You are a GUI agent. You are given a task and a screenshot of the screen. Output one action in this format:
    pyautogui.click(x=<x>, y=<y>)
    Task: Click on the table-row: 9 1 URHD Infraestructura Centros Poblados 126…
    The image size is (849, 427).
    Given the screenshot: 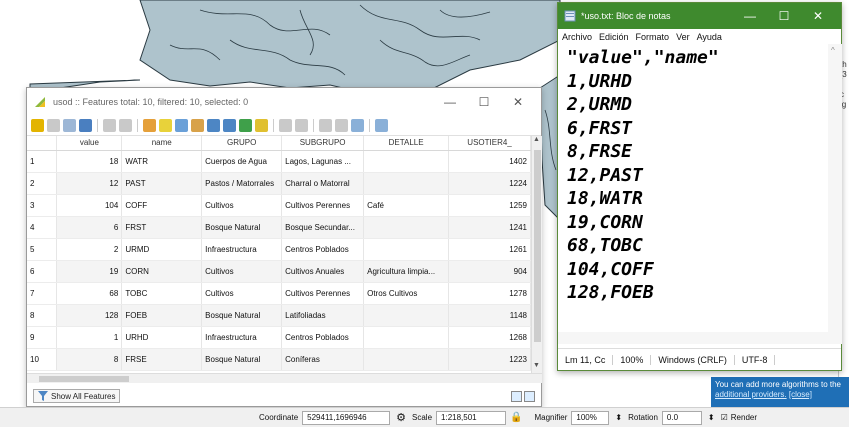 What is the action you would take?
    pyautogui.click(x=279, y=337)
    